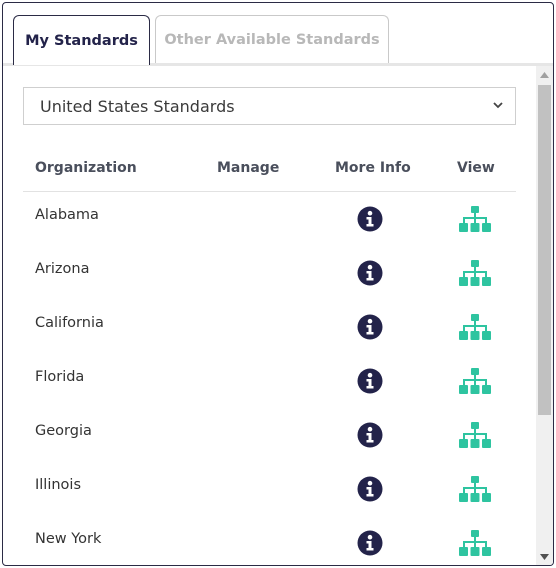 The image size is (556, 568). What do you see at coordinates (498, 105) in the screenshot?
I see `chevron-down-icon` at bounding box center [498, 105].